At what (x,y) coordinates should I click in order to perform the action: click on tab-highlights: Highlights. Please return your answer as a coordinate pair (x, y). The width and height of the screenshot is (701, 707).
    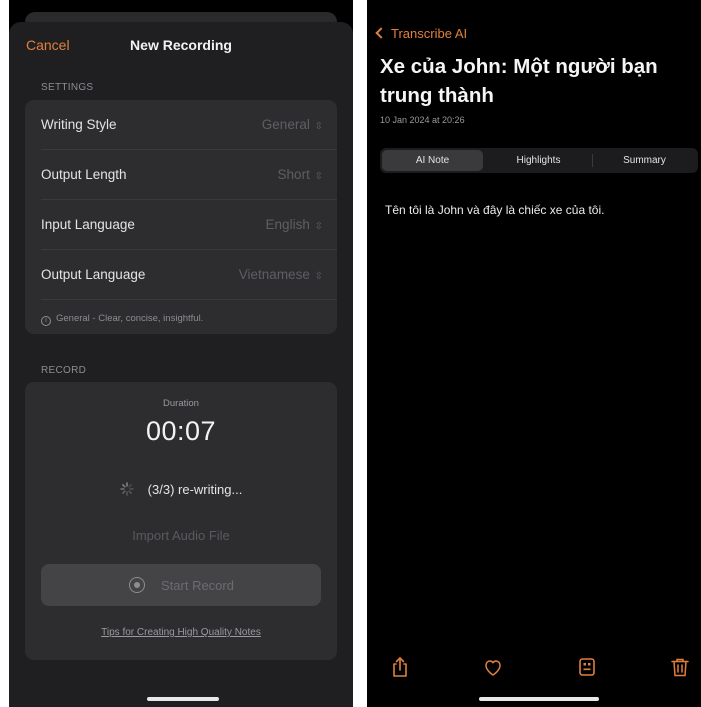
    Looking at the image, I should click on (538, 160).